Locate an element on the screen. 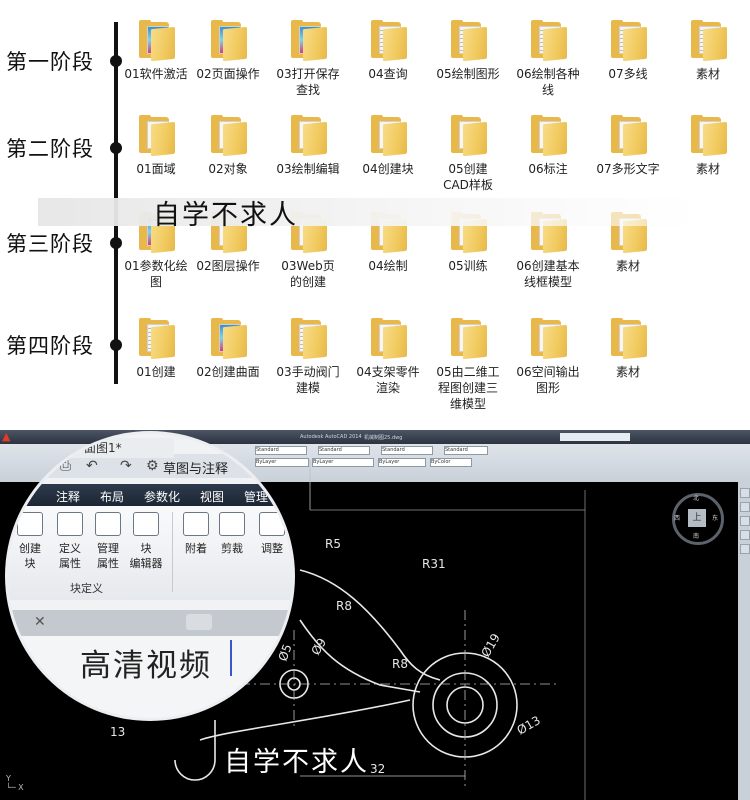 The image size is (750, 800). folder-item: 05由二维工 程图创建三 维模型 is located at coordinates (468, 365).